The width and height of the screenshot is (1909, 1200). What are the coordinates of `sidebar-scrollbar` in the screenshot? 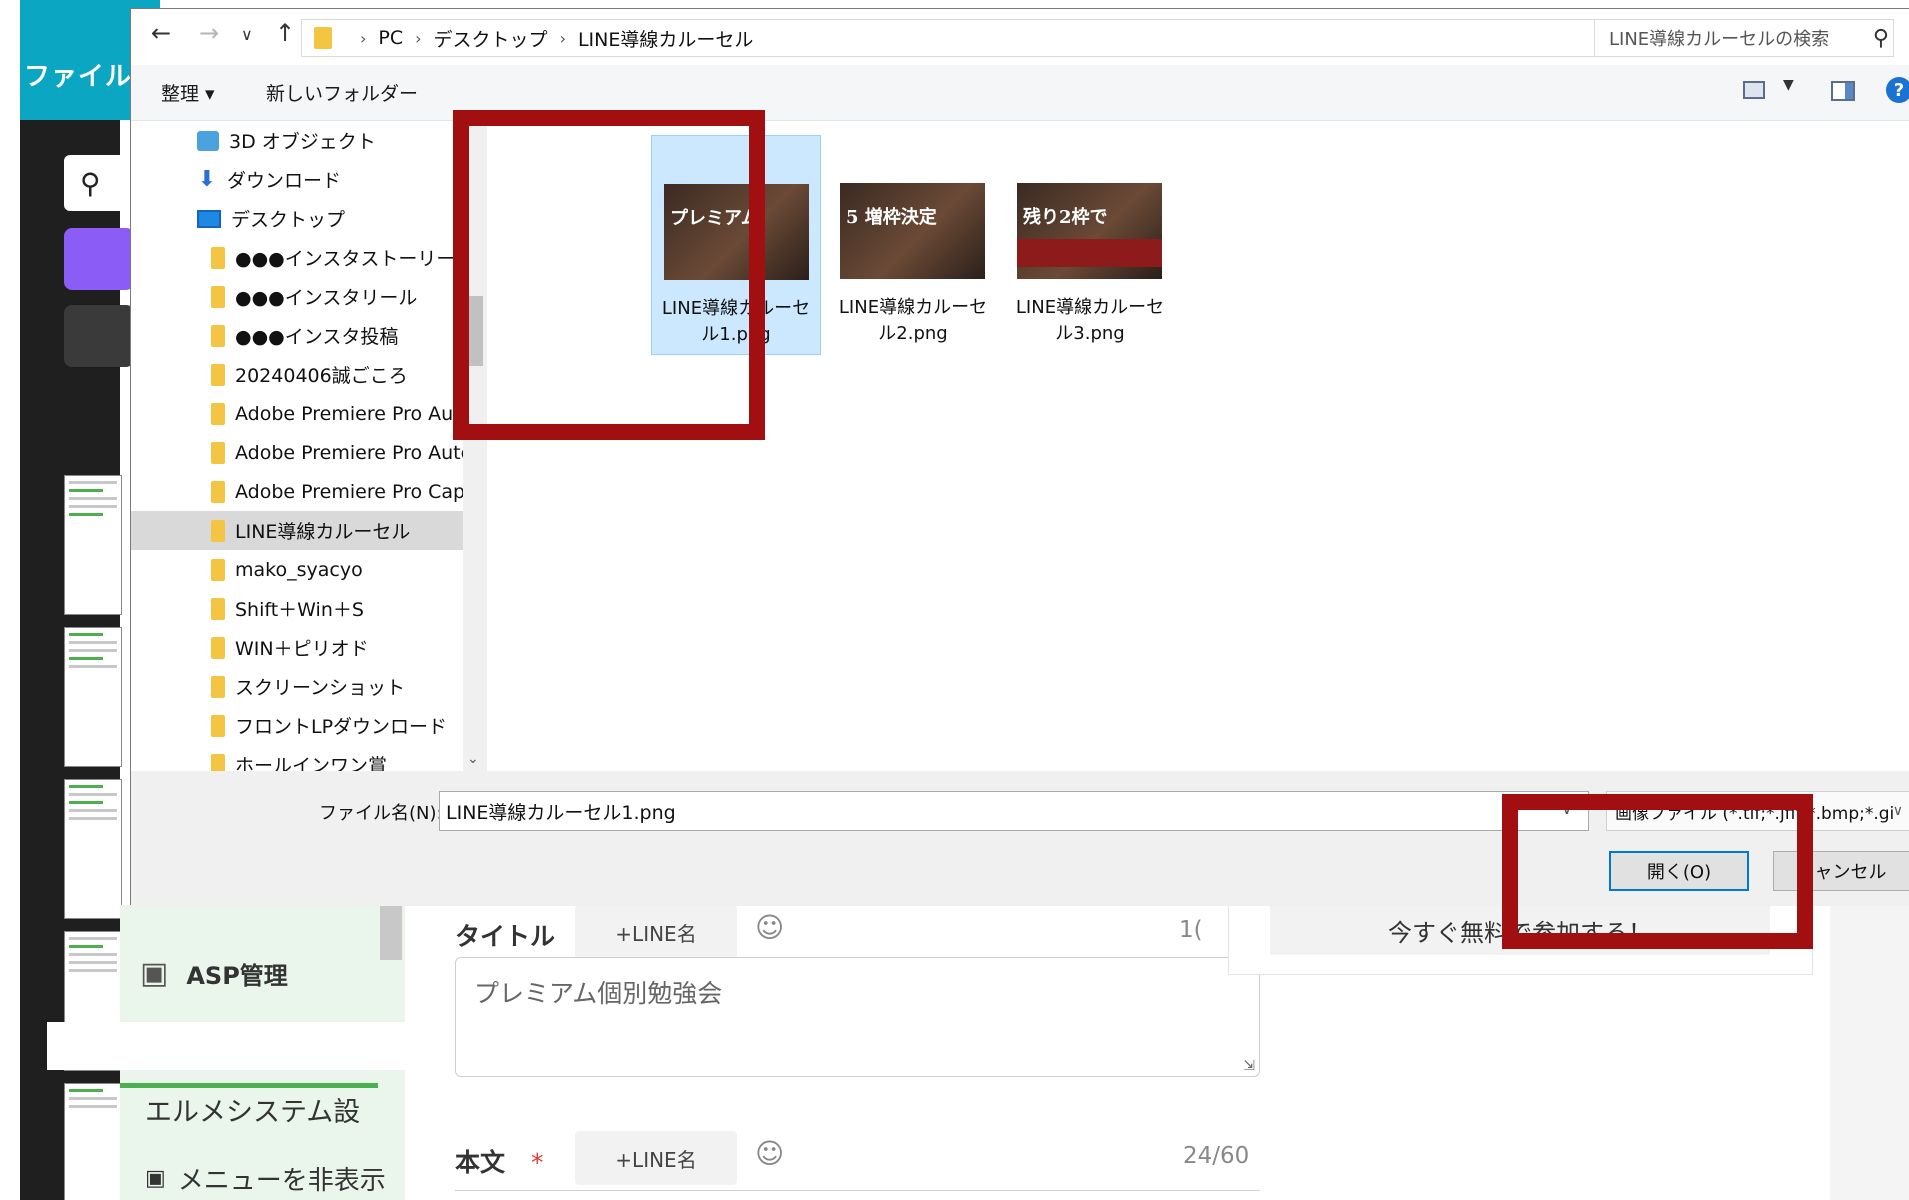 It's located at (391, 932).